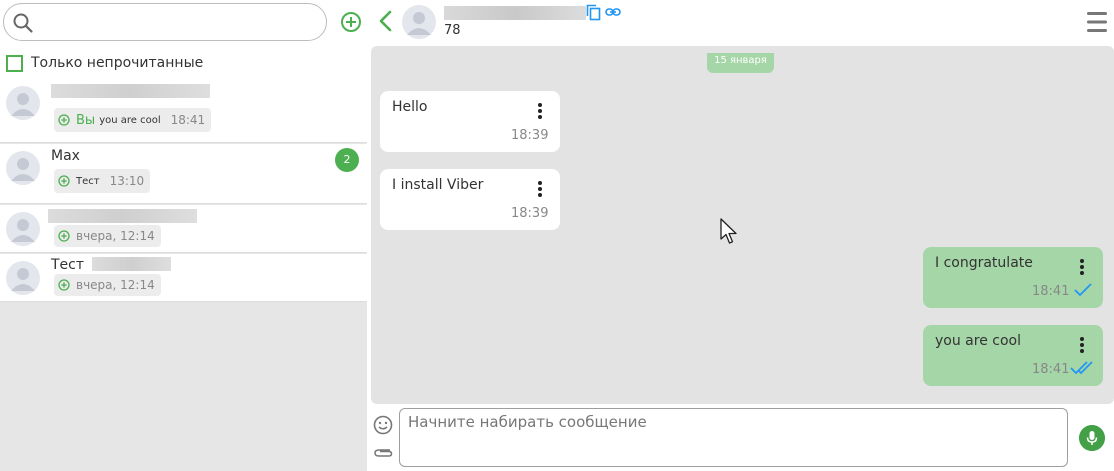  What do you see at coordinates (1081, 368) in the screenshot?
I see `double-check-icon` at bounding box center [1081, 368].